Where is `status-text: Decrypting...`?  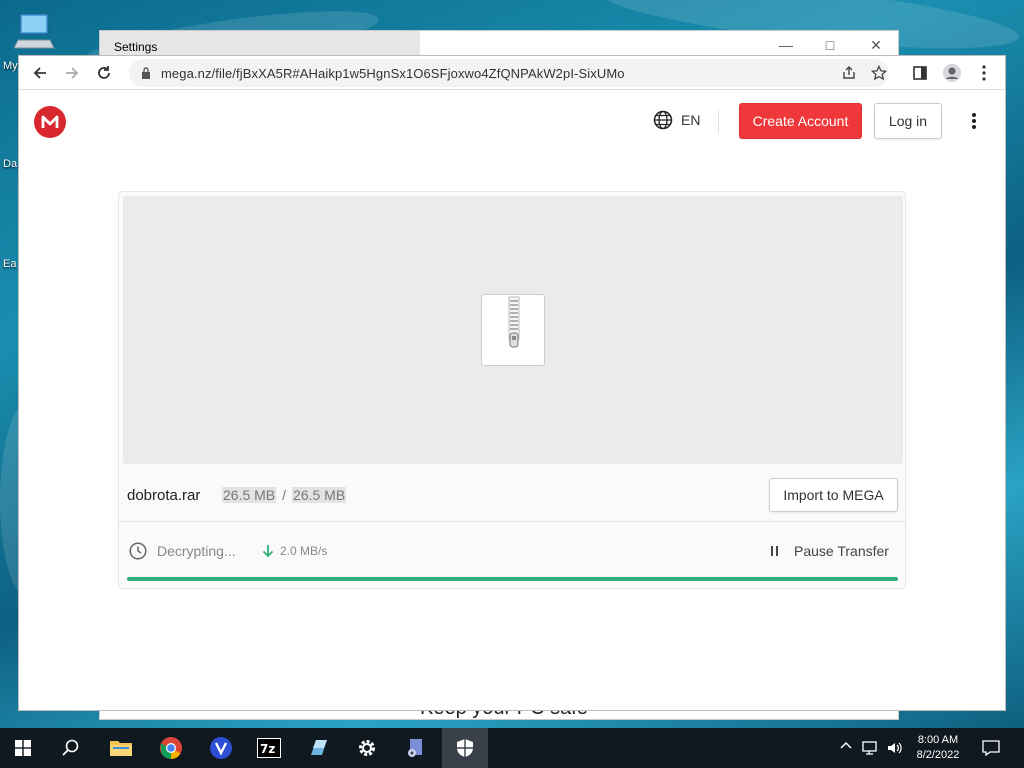
status-text: Decrypting... is located at coordinates (196, 551).